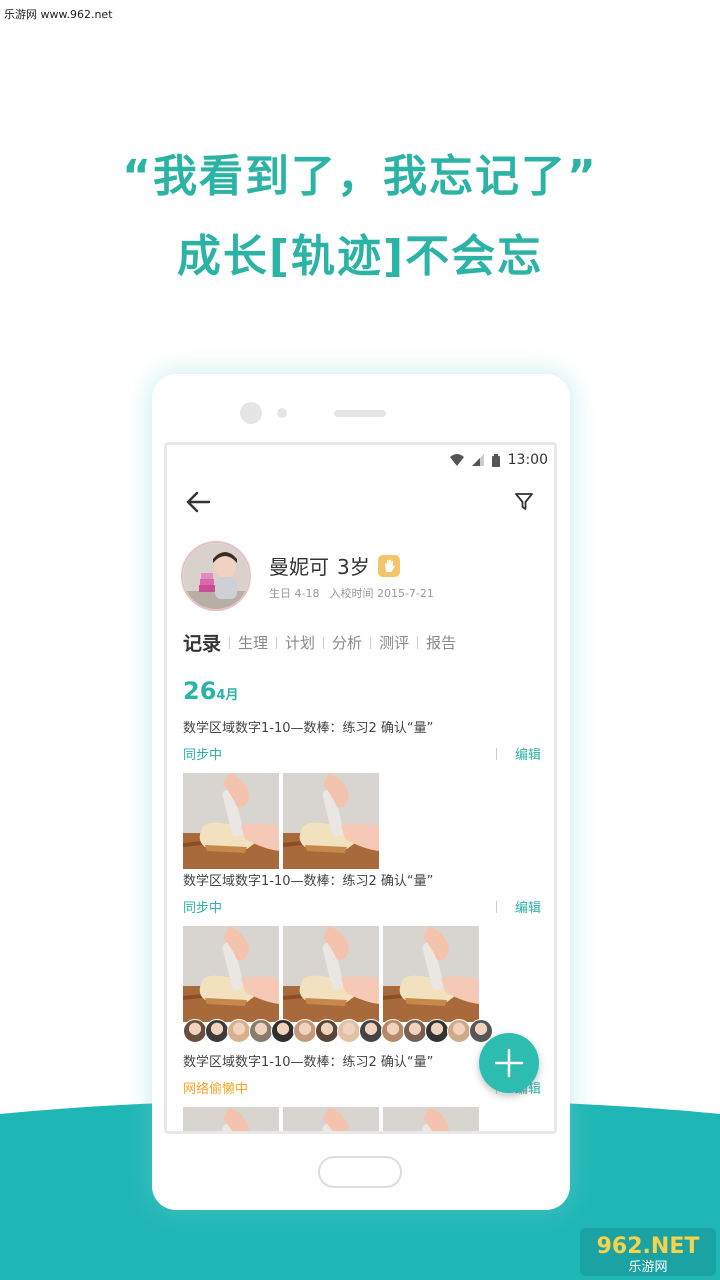  I want to click on add-record-button, so click(509, 1063).